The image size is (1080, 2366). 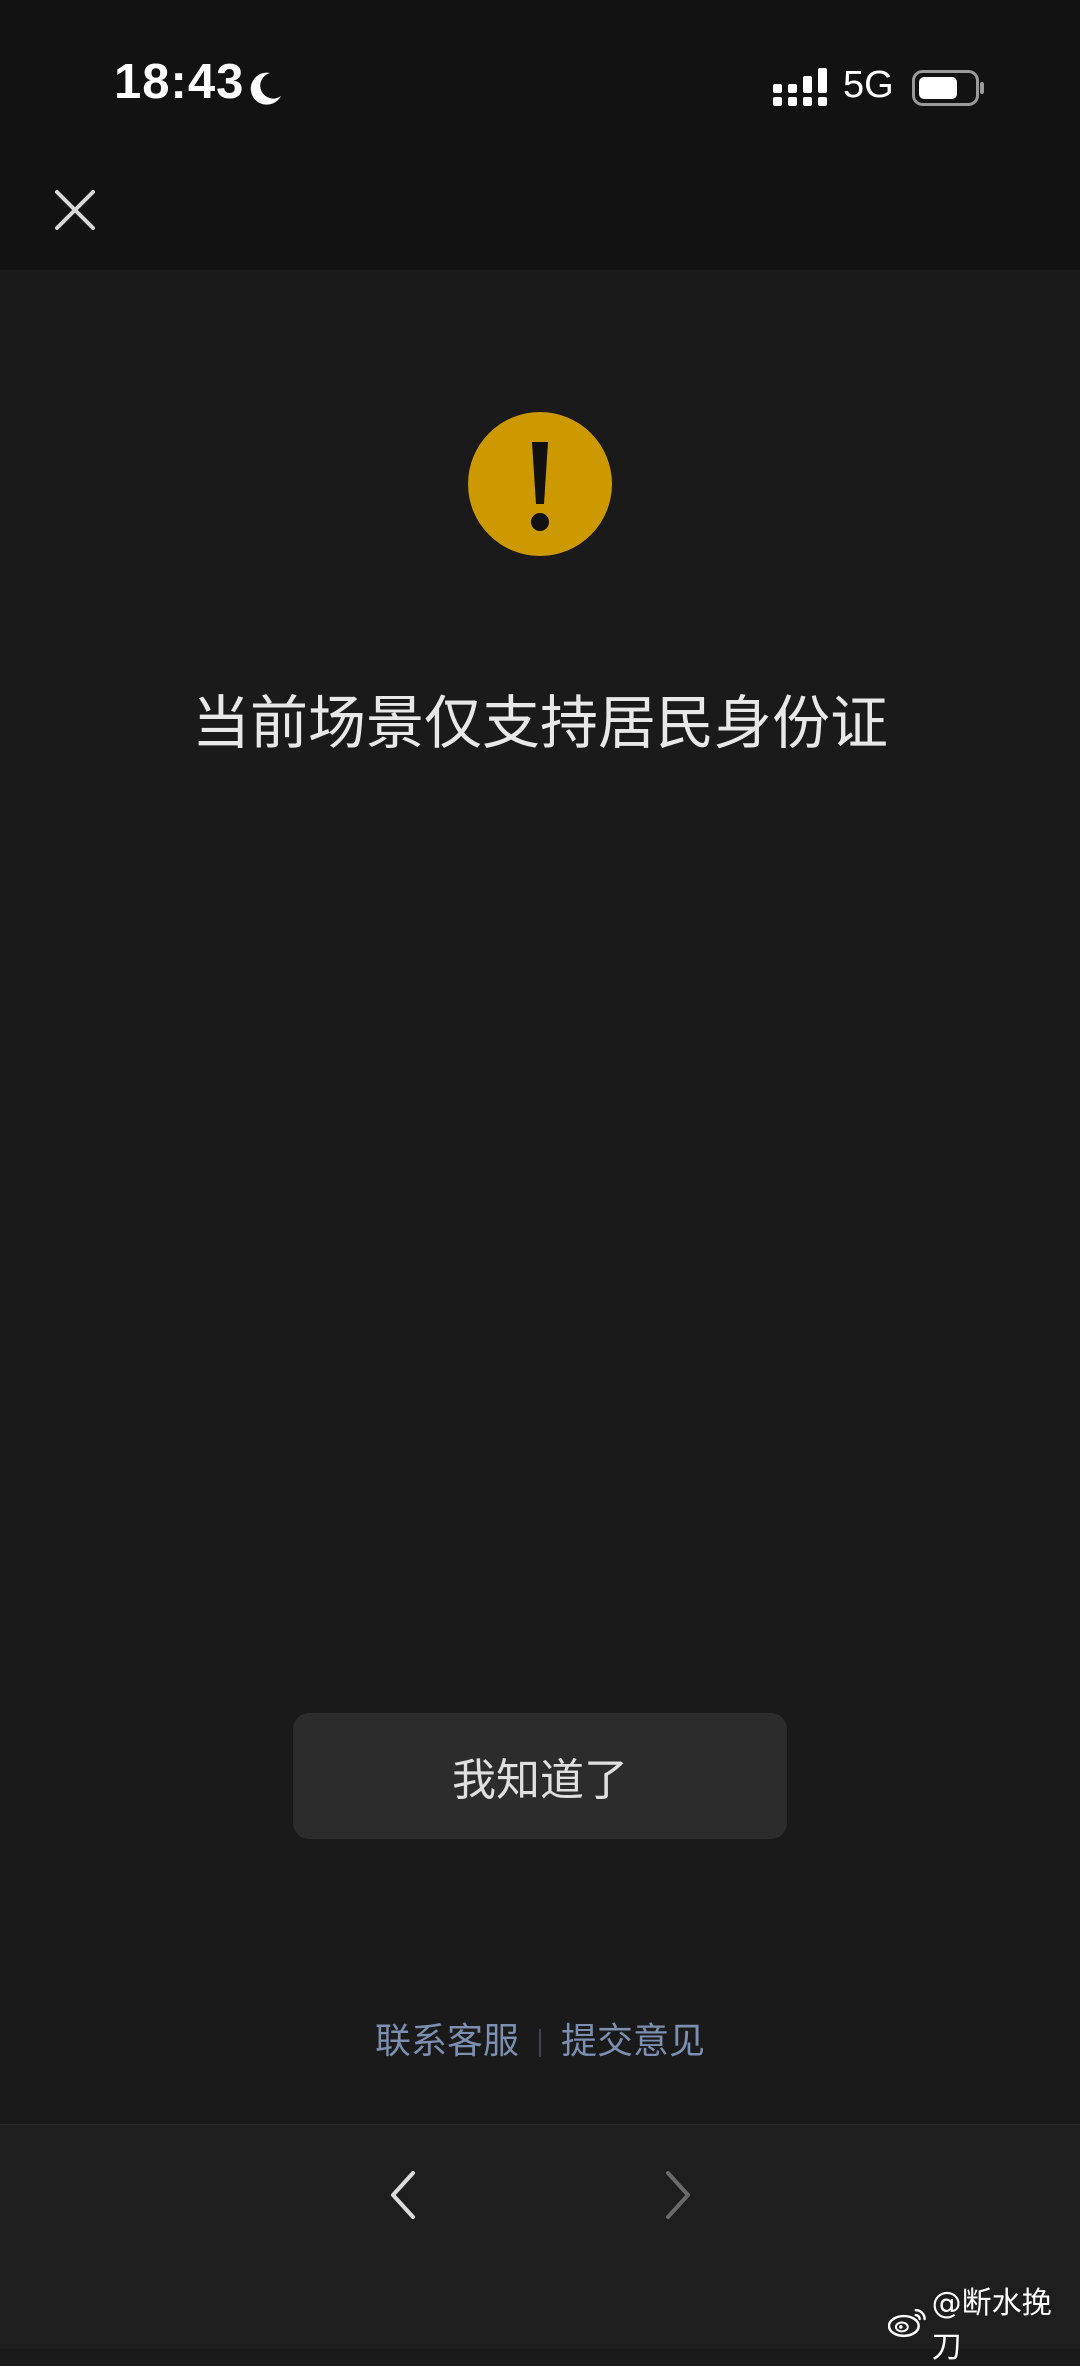 What do you see at coordinates (179, 82) in the screenshot?
I see `status-time: 18:43` at bounding box center [179, 82].